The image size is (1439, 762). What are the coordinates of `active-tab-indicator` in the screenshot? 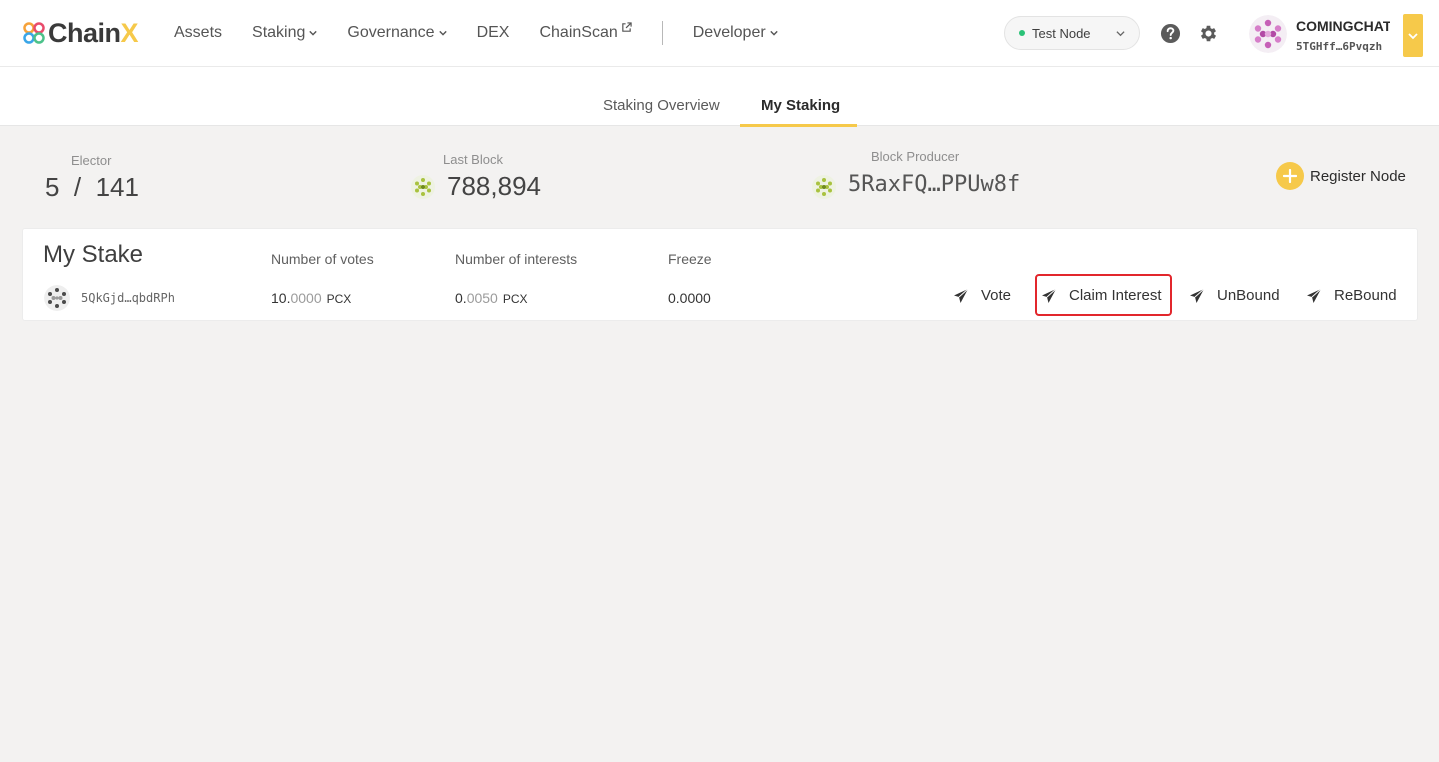 It's located at (798, 125).